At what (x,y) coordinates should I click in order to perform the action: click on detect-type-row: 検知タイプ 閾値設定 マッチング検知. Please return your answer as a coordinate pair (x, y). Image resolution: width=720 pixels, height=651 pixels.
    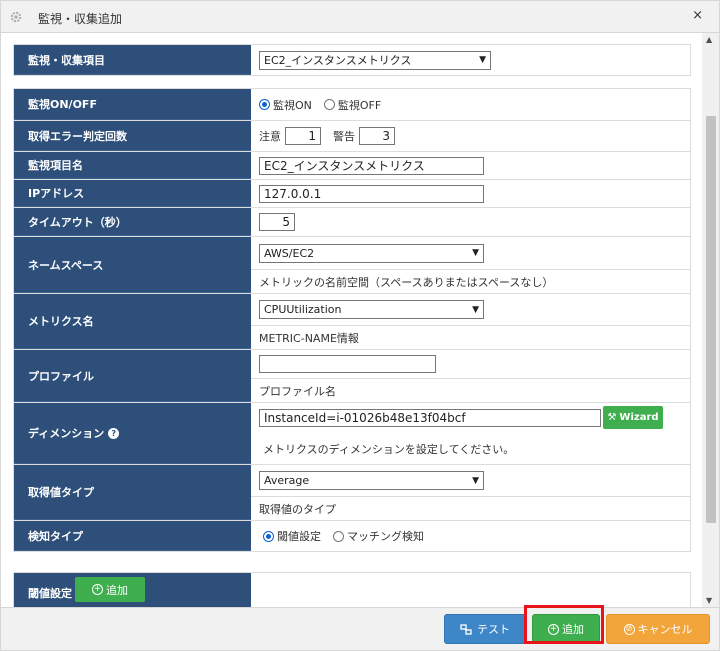
    Looking at the image, I should click on (352, 536).